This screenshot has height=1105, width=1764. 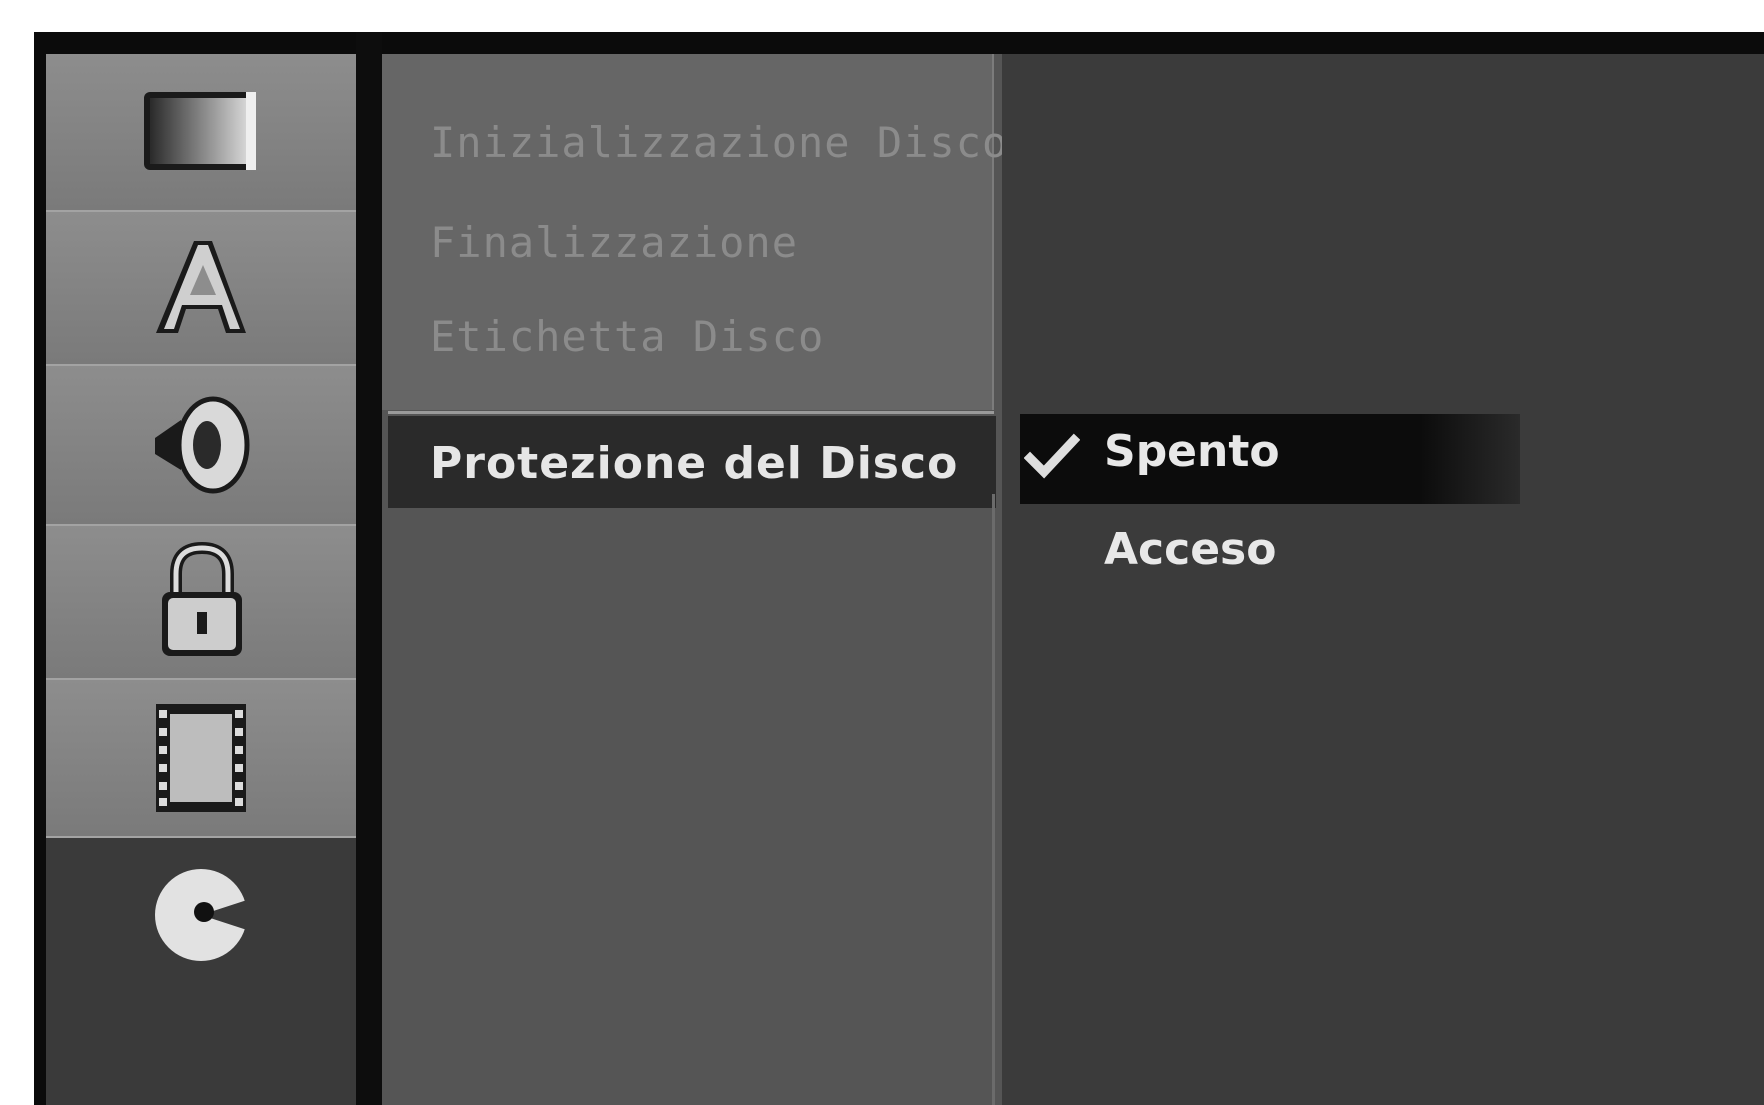 I want to click on category-language, so click(x=201, y=289).